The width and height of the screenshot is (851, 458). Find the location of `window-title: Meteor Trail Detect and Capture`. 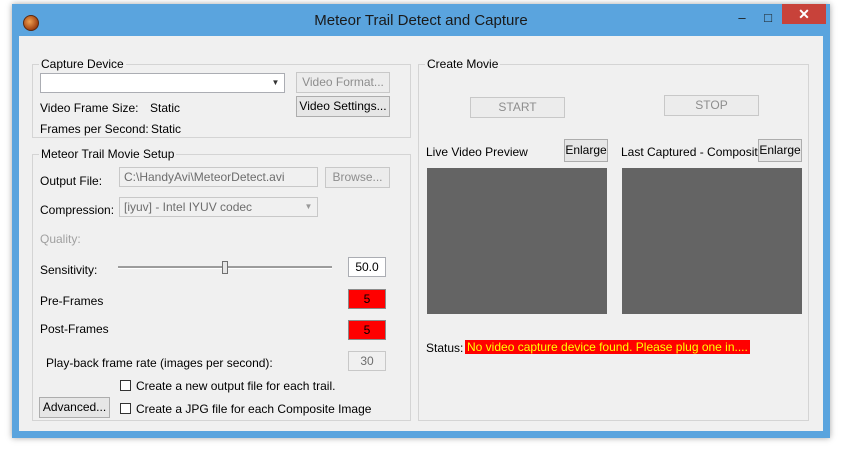

window-title: Meteor Trail Detect and Capture is located at coordinates (421, 20).